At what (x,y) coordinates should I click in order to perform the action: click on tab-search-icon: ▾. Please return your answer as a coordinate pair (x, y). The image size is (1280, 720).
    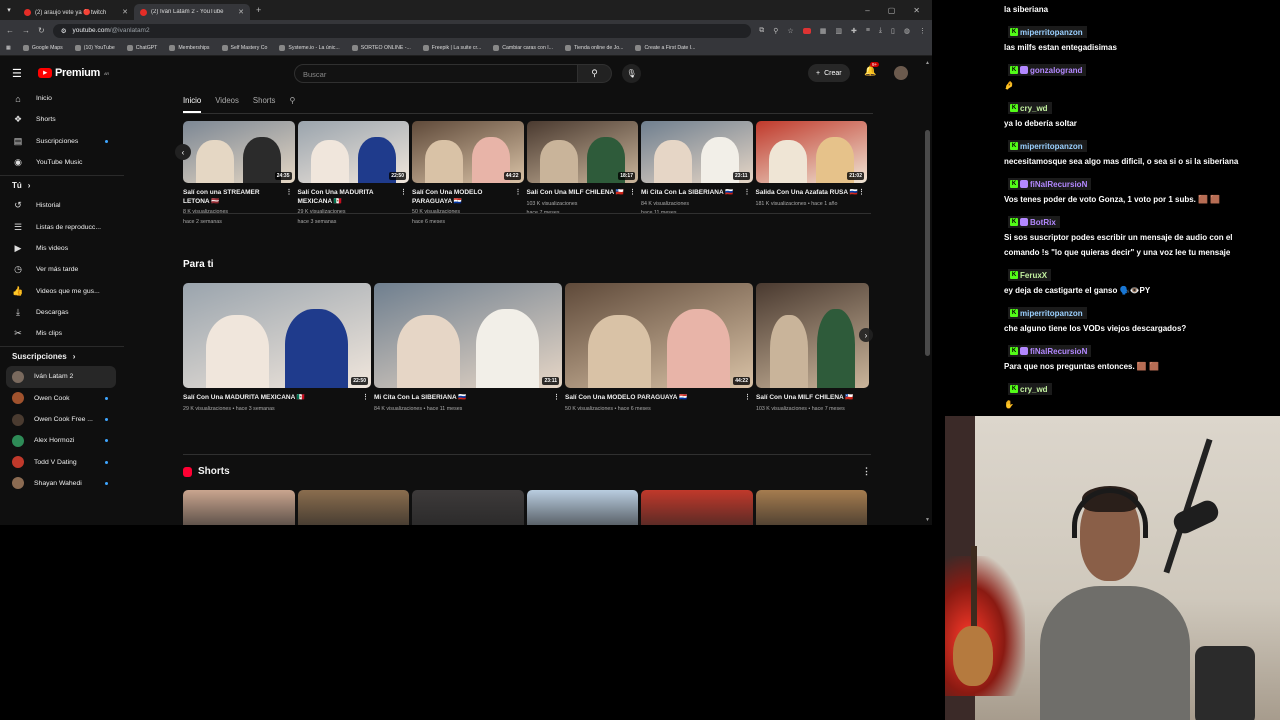
    Looking at the image, I should click on (9, 10).